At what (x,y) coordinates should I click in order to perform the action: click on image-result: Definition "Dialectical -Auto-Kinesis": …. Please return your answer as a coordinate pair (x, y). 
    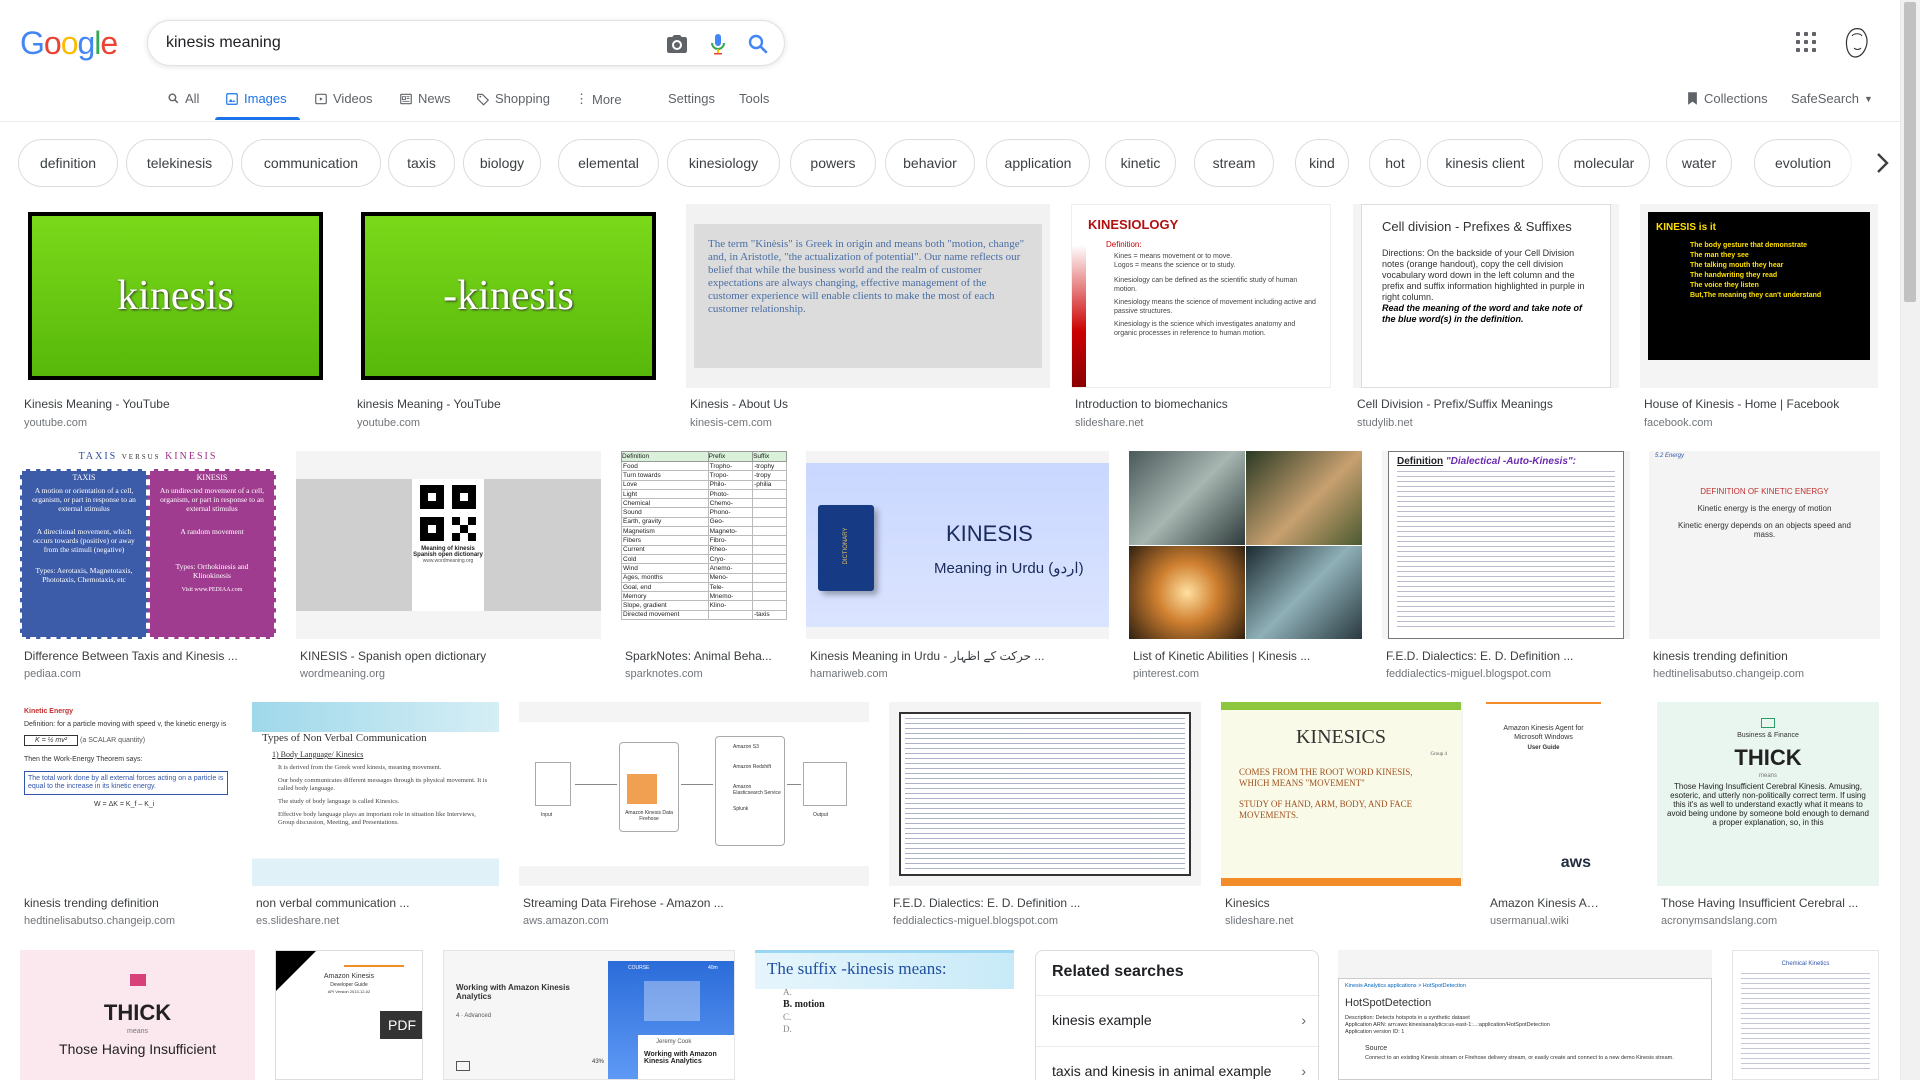
    Looking at the image, I should click on (1506, 567).